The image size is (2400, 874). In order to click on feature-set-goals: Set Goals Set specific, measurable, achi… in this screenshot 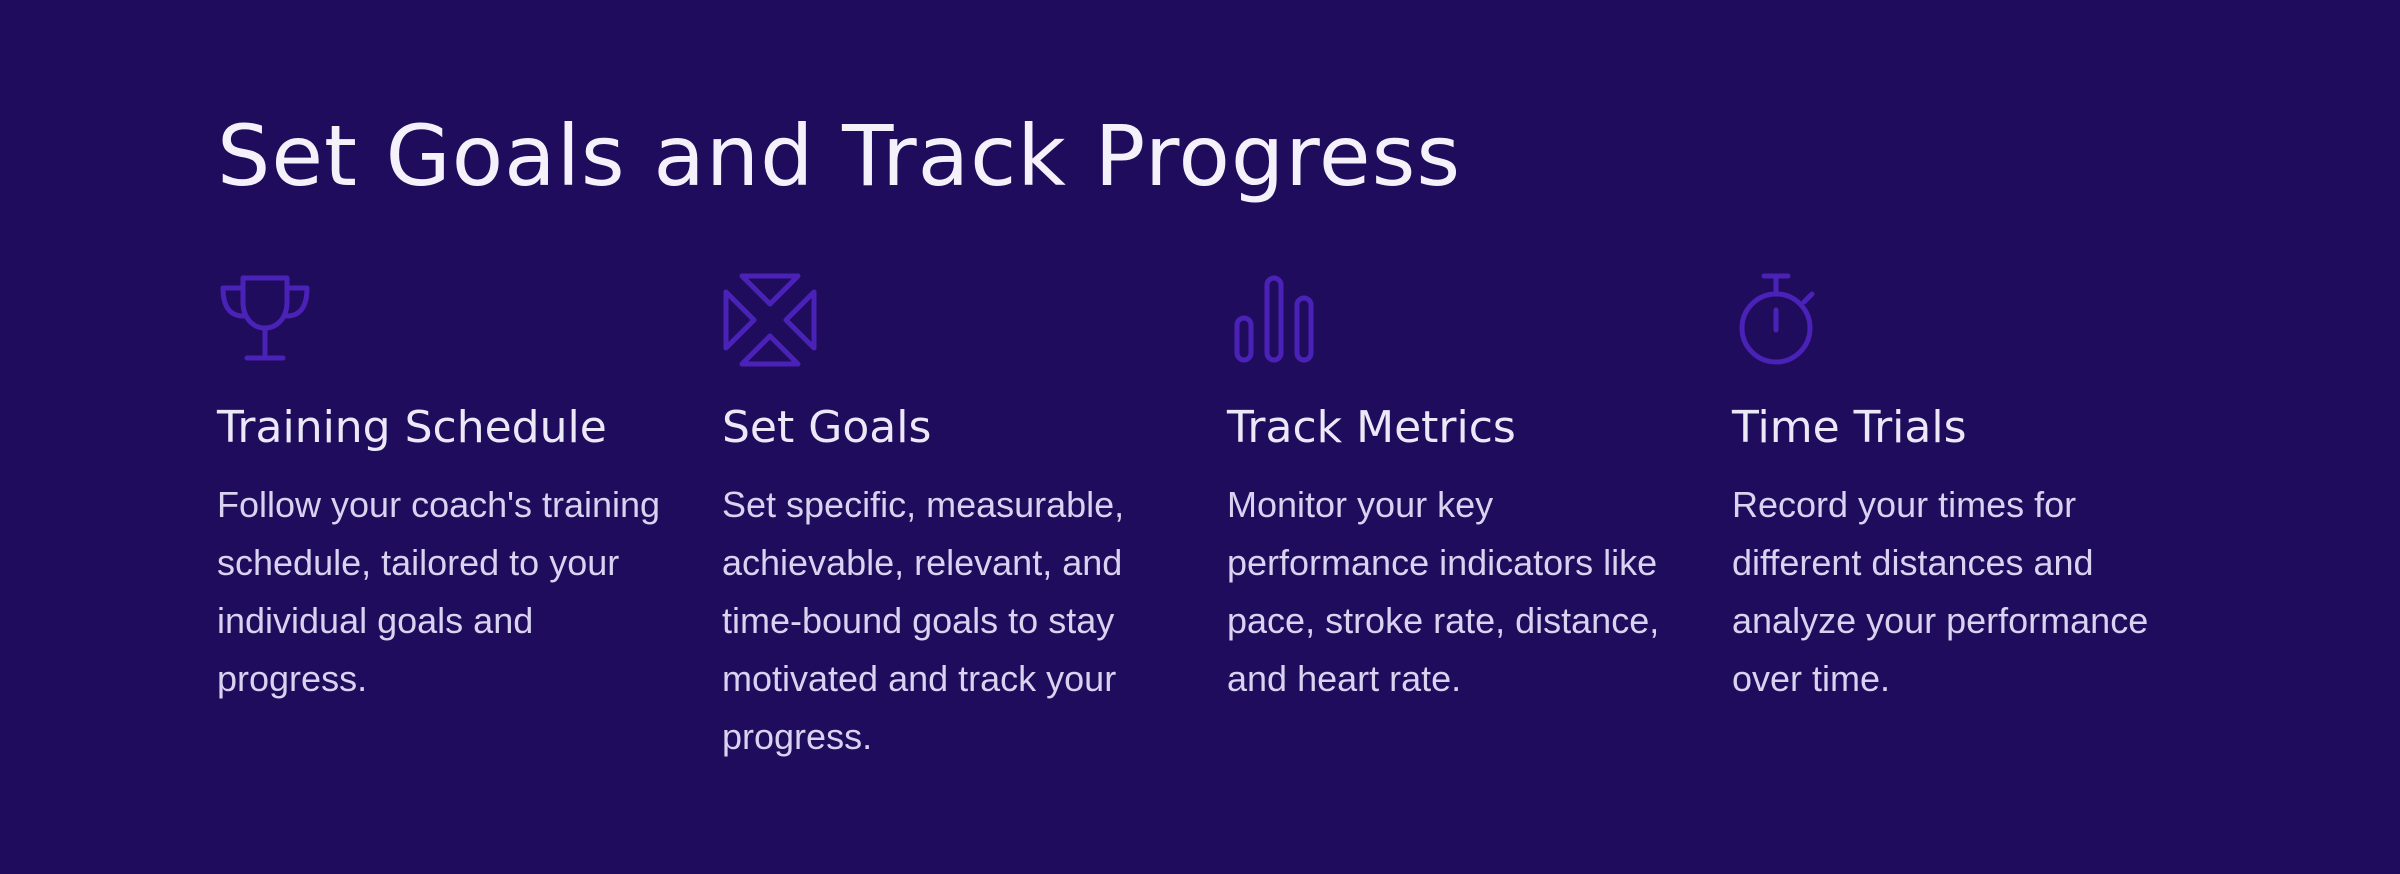, I will do `click(974, 519)`.